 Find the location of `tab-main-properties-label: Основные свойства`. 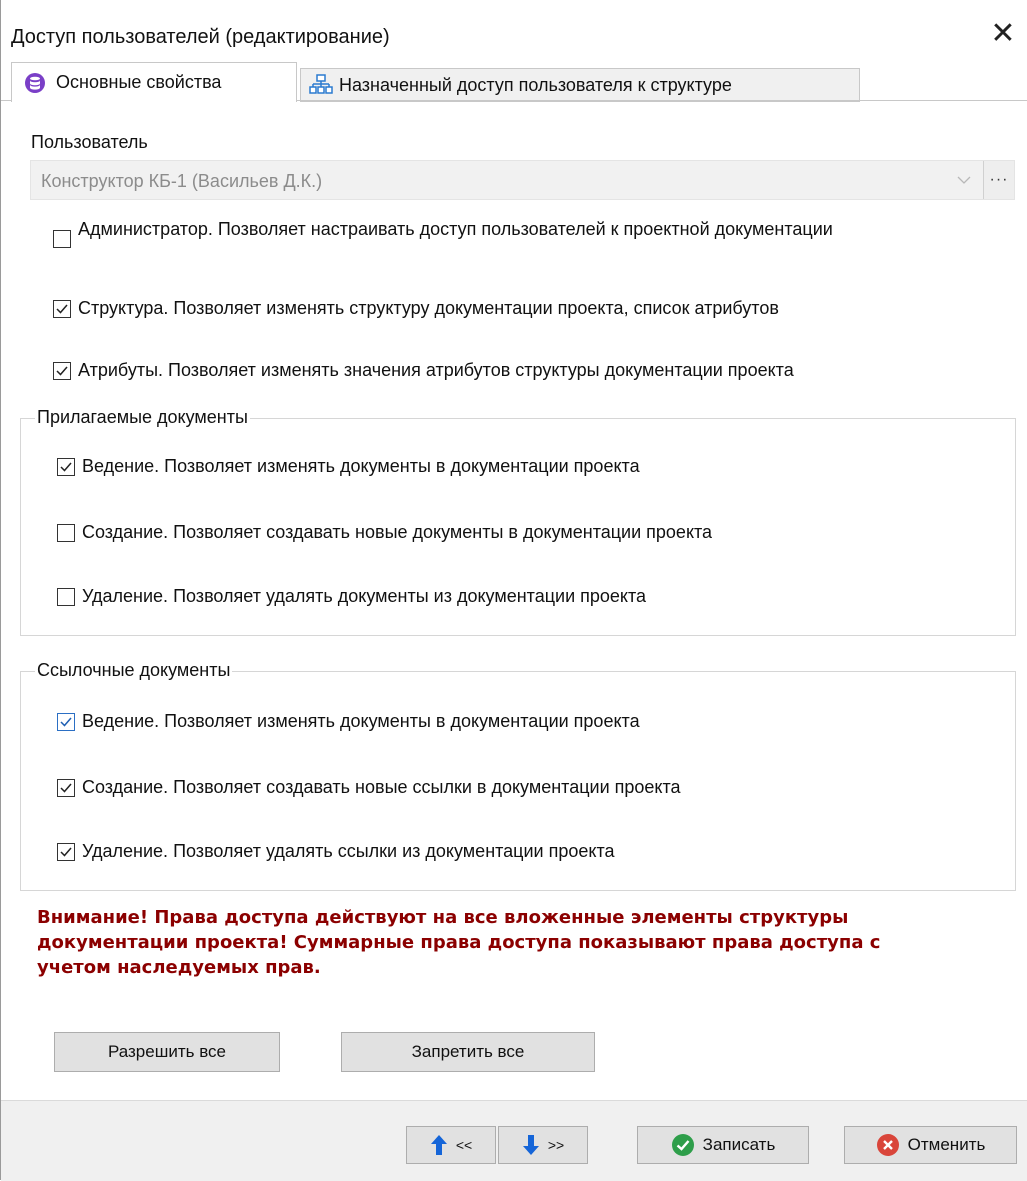

tab-main-properties-label: Основные свойства is located at coordinates (139, 82).